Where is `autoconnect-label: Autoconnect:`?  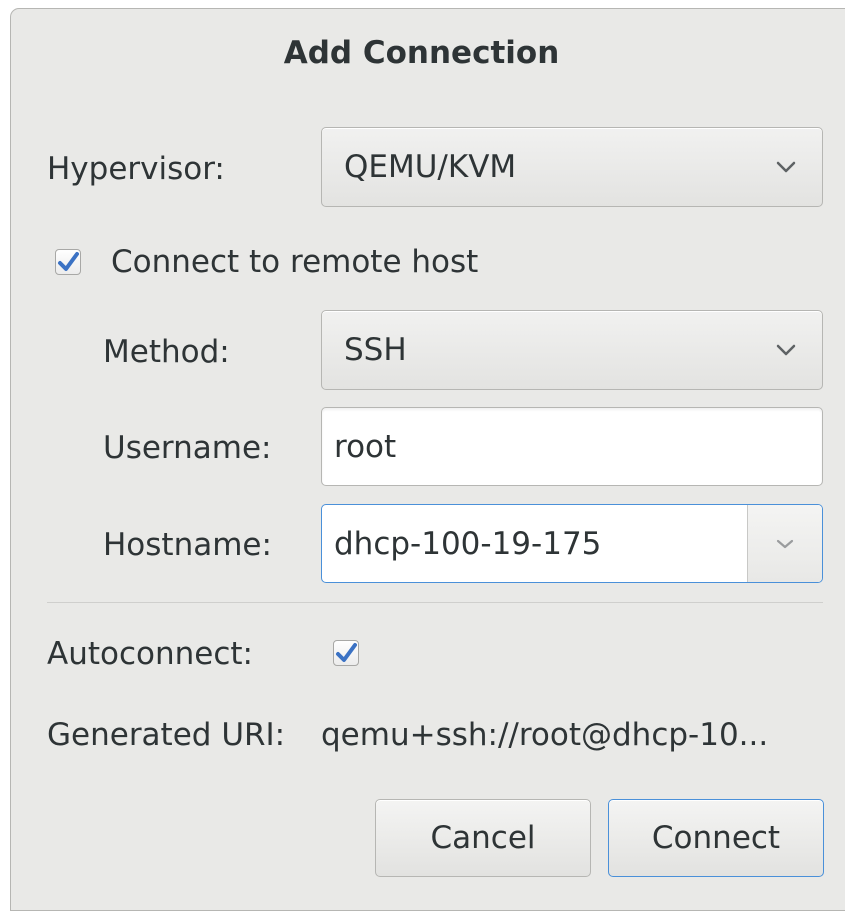
autoconnect-label: Autoconnect: is located at coordinates (150, 654).